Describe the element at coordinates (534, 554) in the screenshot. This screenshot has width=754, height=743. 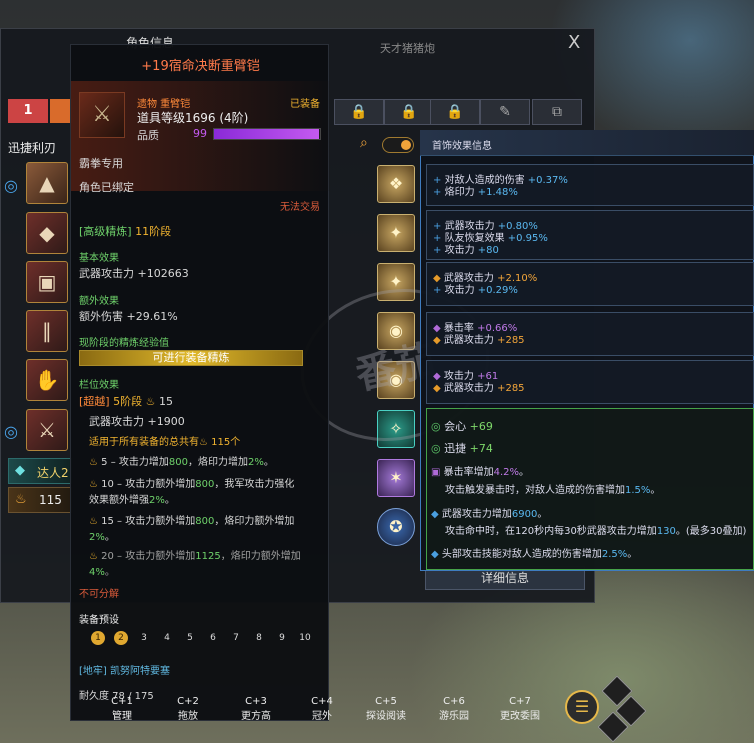
I see `head-attack-effect: ◆ 头部攻击技能对敌人造成的伤害增加2.5%。` at that location.